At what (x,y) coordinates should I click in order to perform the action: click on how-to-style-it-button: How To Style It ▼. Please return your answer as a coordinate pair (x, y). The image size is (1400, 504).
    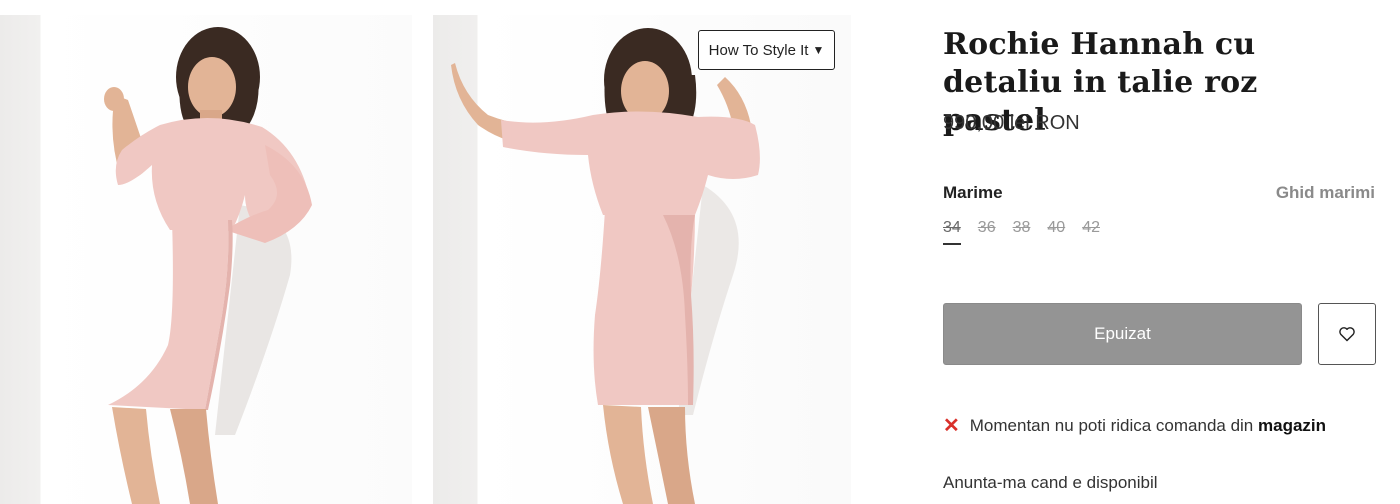
    Looking at the image, I should click on (766, 50).